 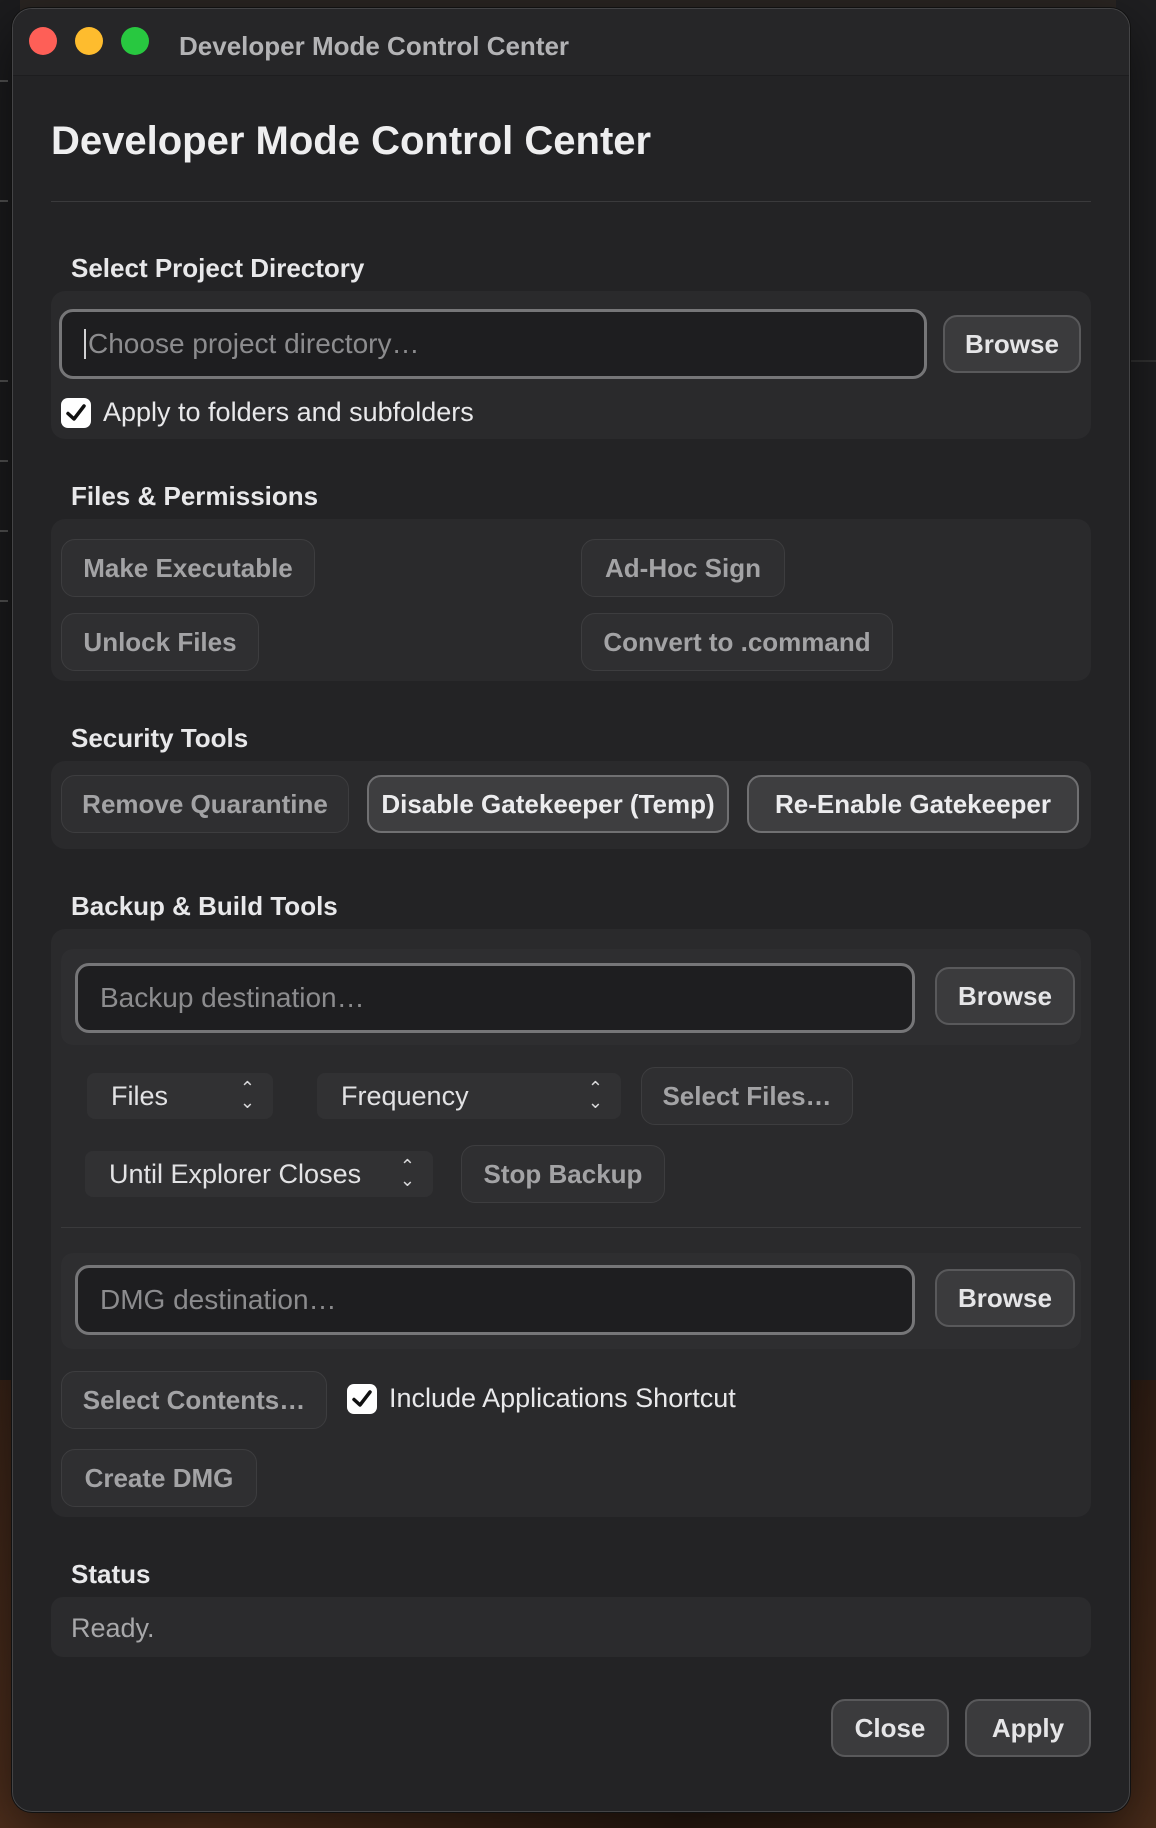 What do you see at coordinates (43, 41) in the screenshot?
I see `close-window-button` at bounding box center [43, 41].